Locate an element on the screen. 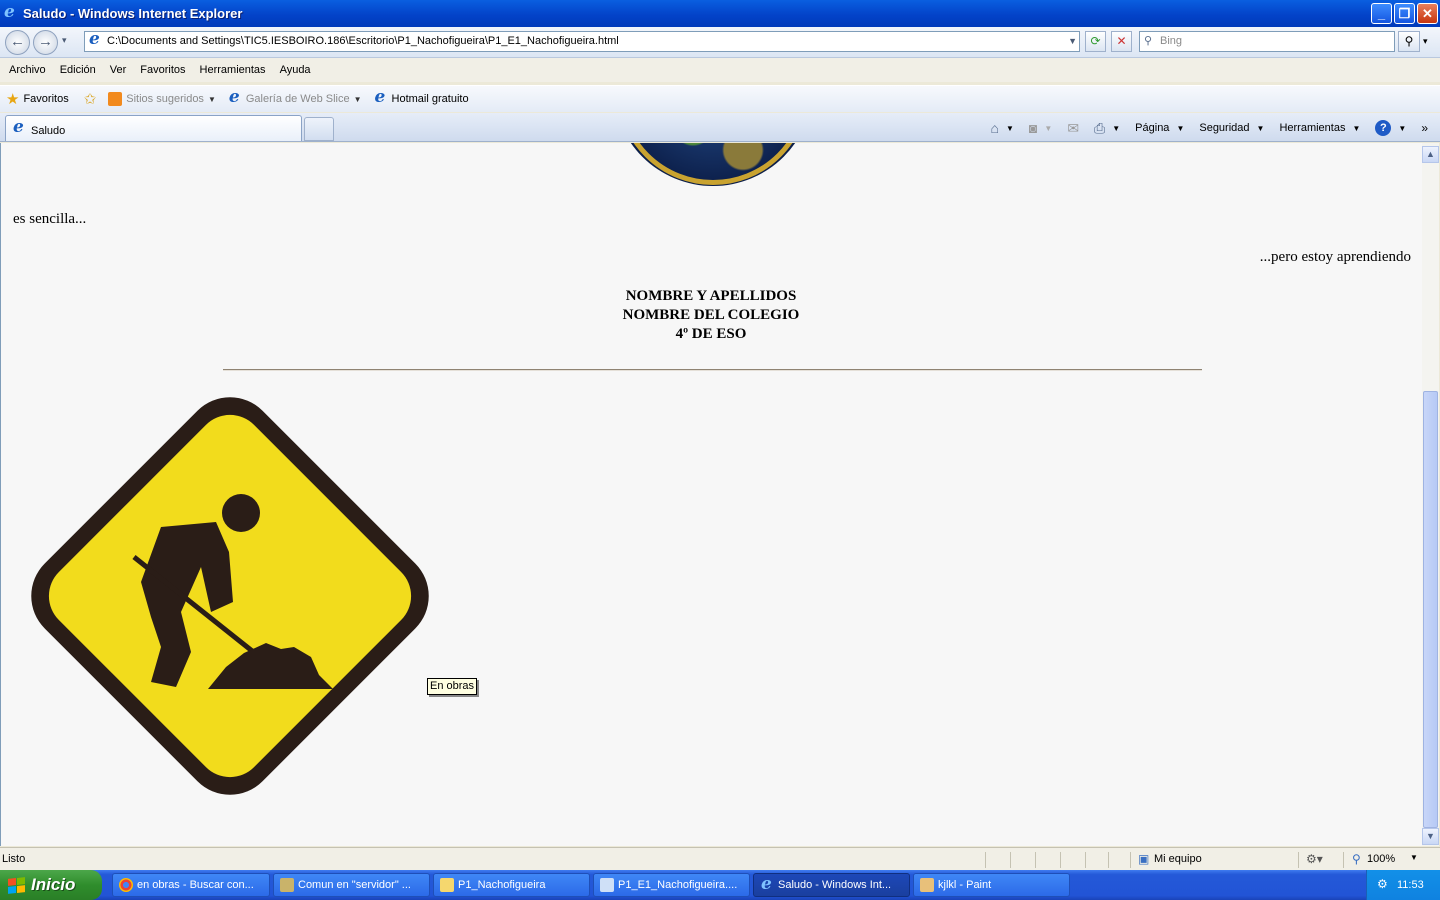  folder-icon is located at coordinates (447, 885).